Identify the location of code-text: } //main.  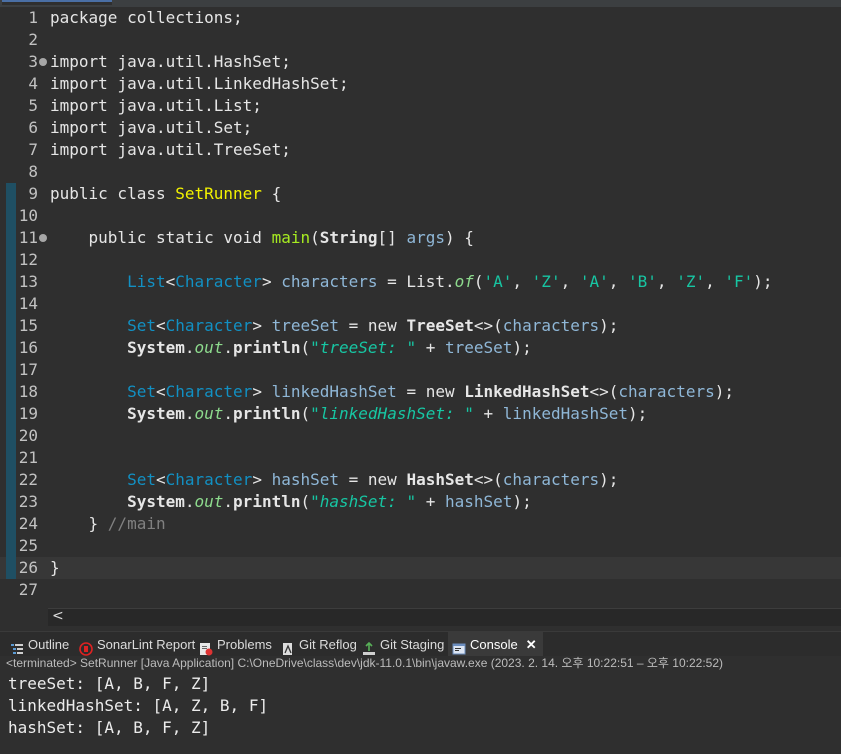
(108, 524).